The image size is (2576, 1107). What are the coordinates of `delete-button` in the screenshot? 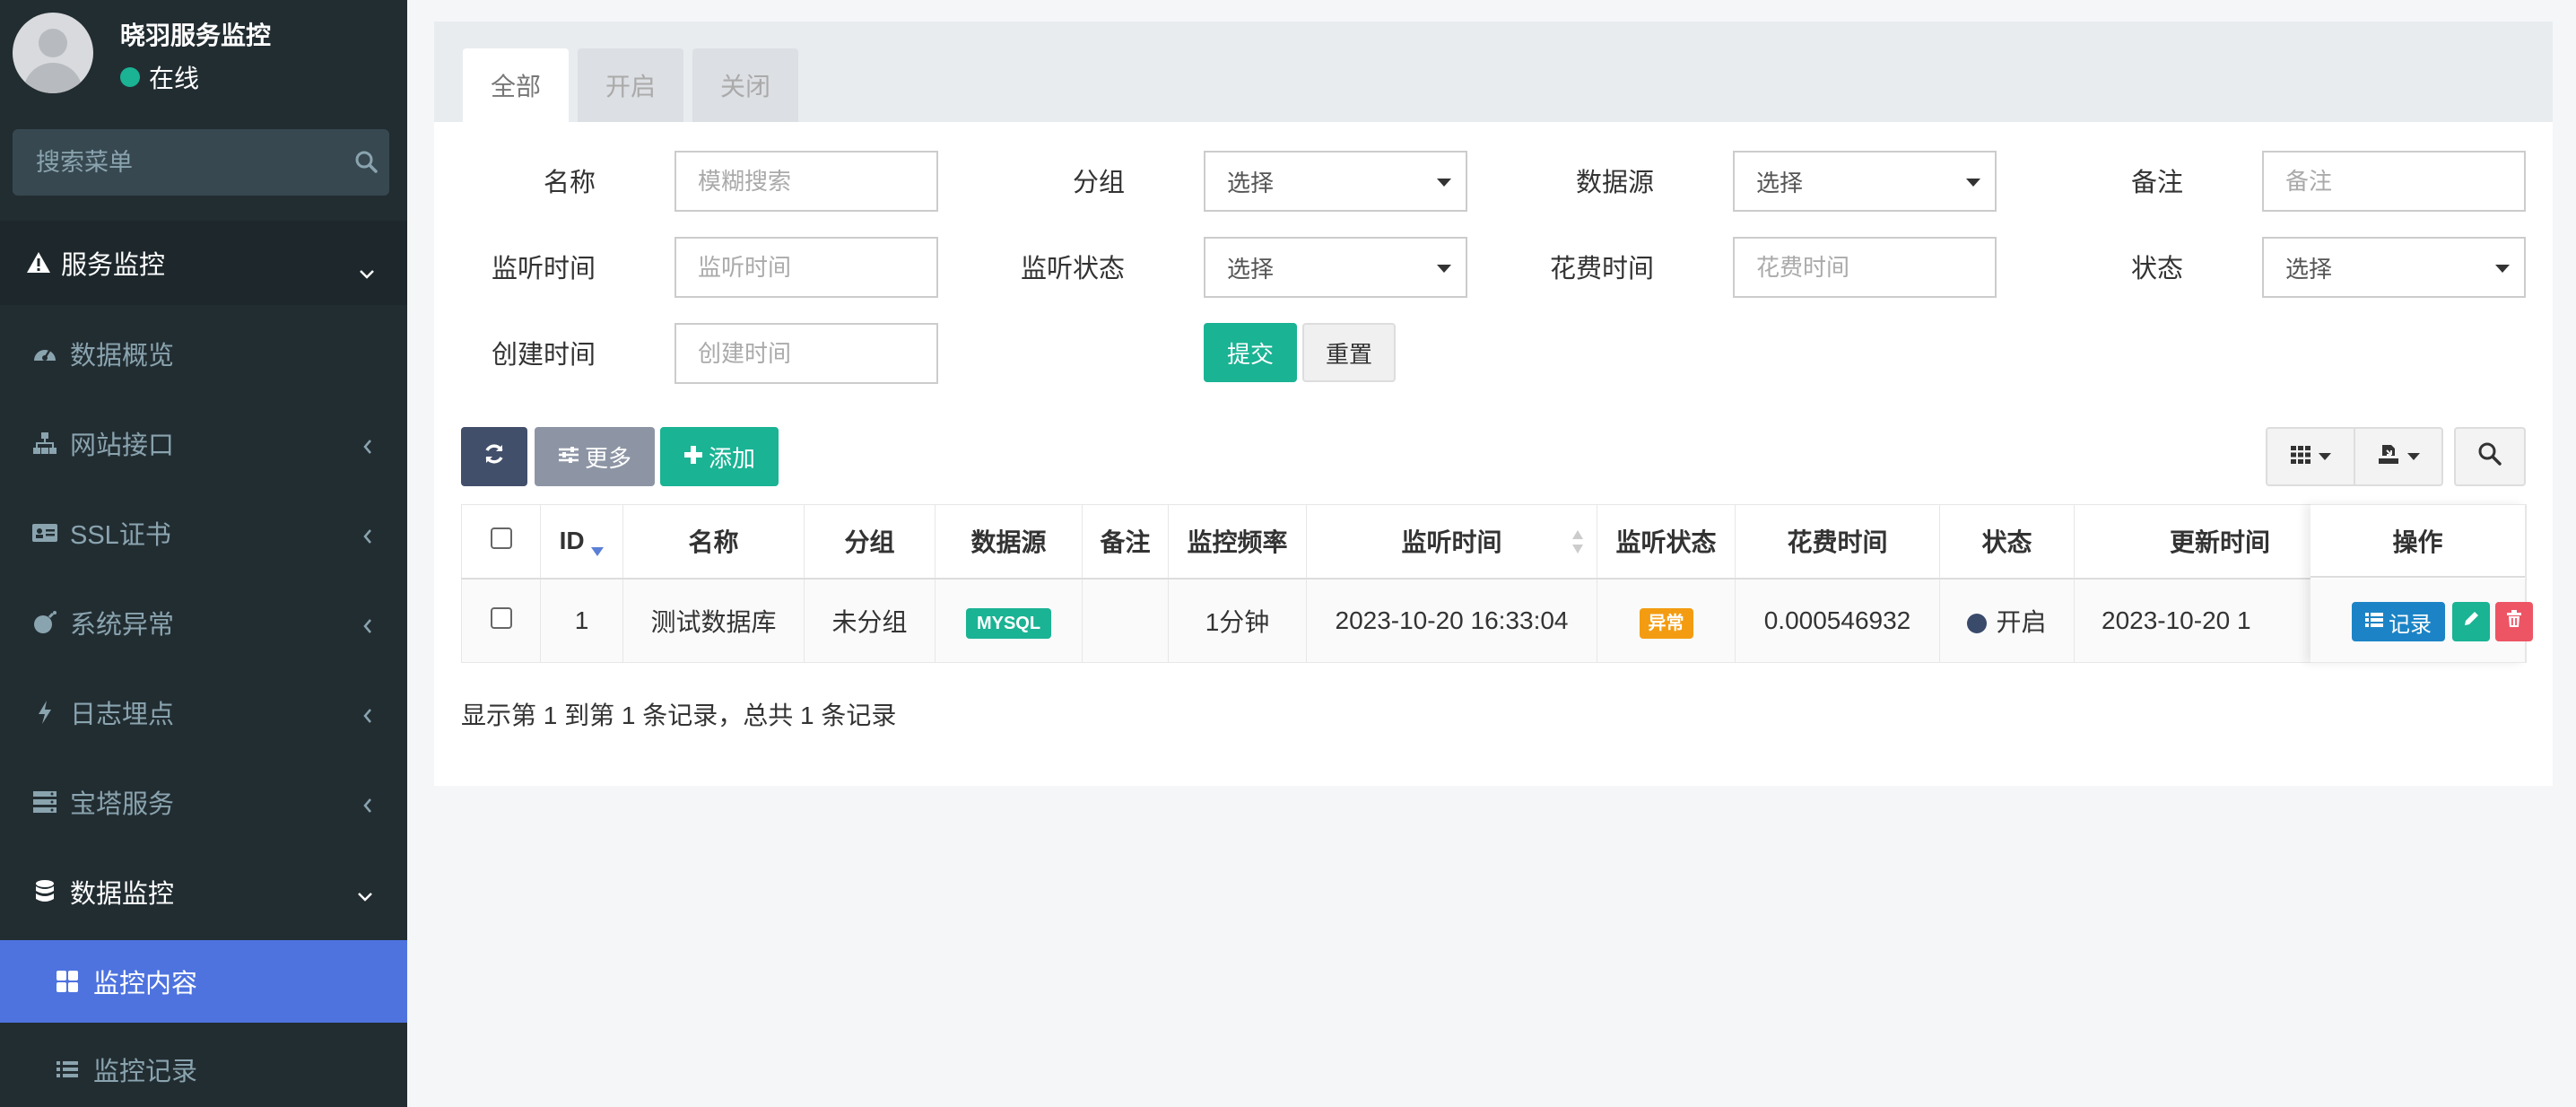 It's located at (2514, 621).